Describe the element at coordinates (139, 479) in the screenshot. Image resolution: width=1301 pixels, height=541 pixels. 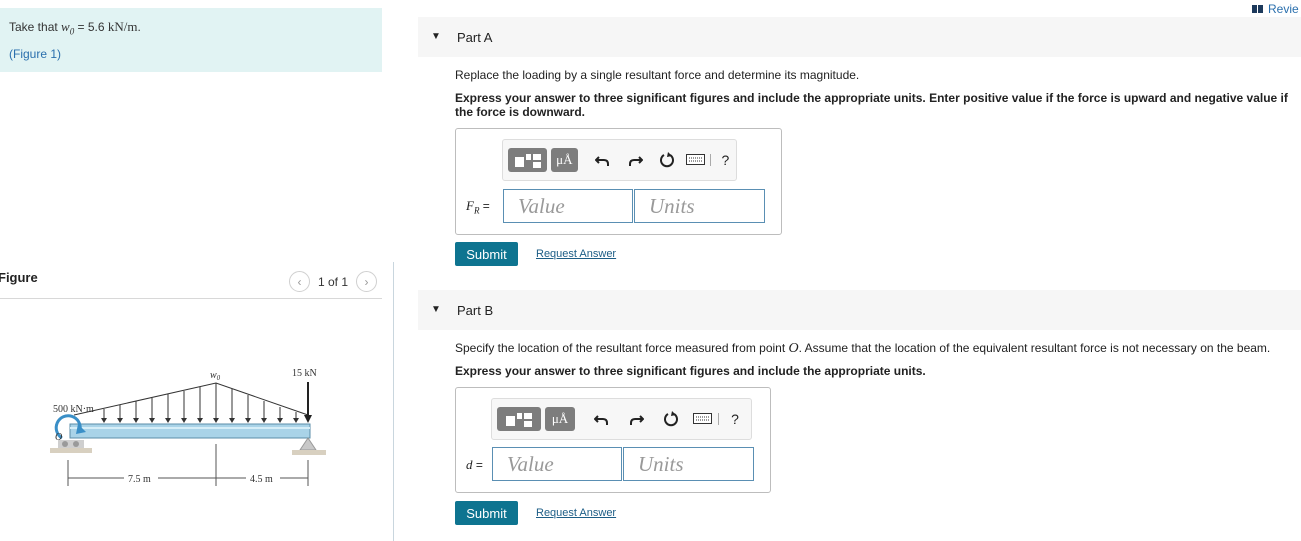
I see `dim-7.5: 7.5 m` at that location.